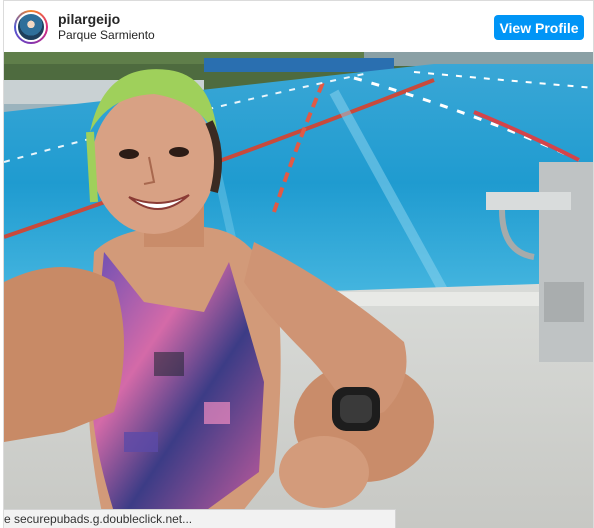 This screenshot has width=594, height=528. I want to click on location-link: Parque Sarmiento, so click(106, 35).